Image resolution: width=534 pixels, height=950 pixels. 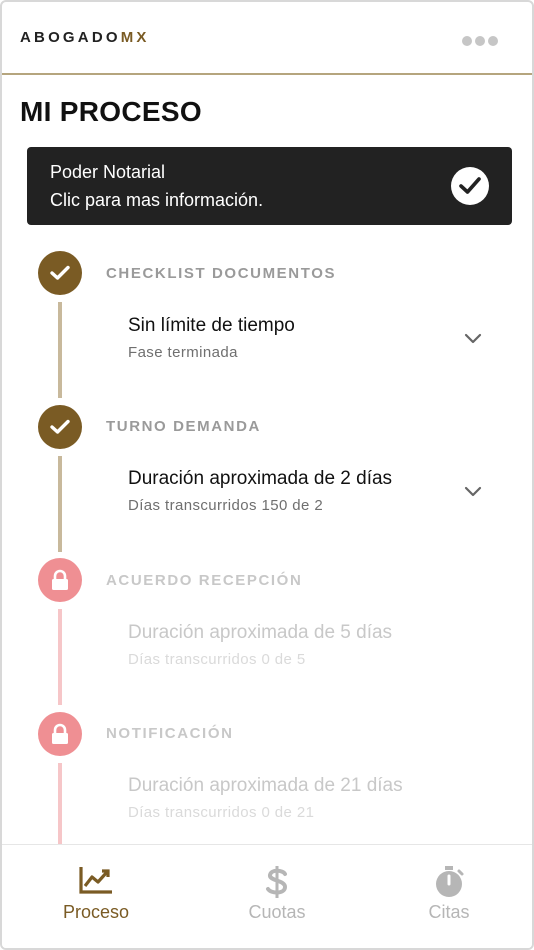 What do you see at coordinates (211, 325) in the screenshot?
I see `step-duration: Sin límite de tiempo` at bounding box center [211, 325].